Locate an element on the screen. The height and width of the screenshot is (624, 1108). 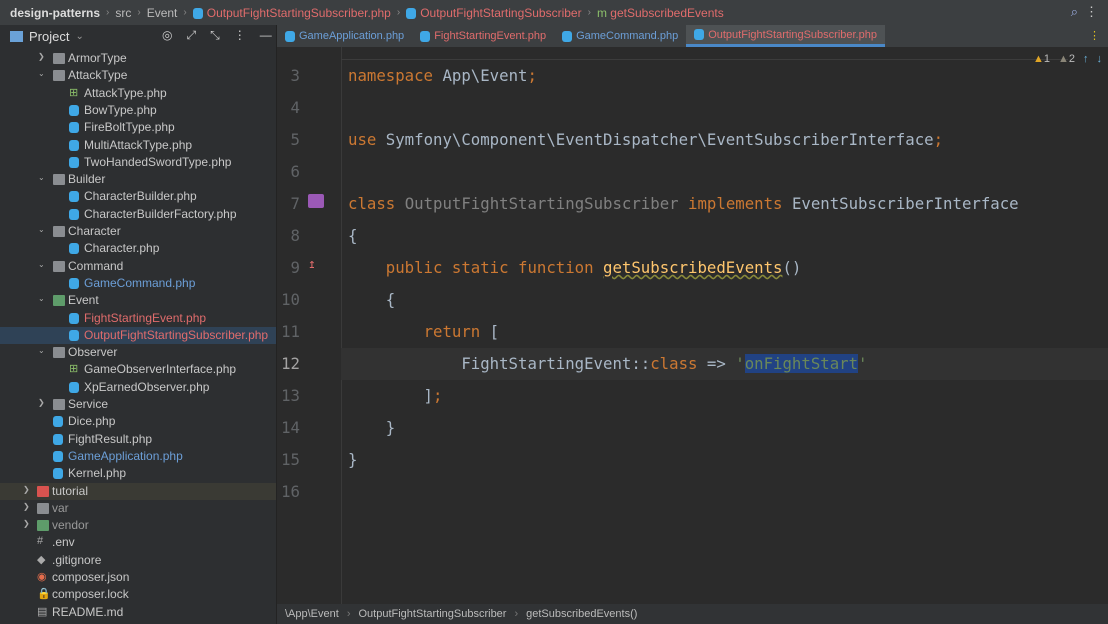
arrow-down-icon: ↓ is located at coordinates (1100, 59).